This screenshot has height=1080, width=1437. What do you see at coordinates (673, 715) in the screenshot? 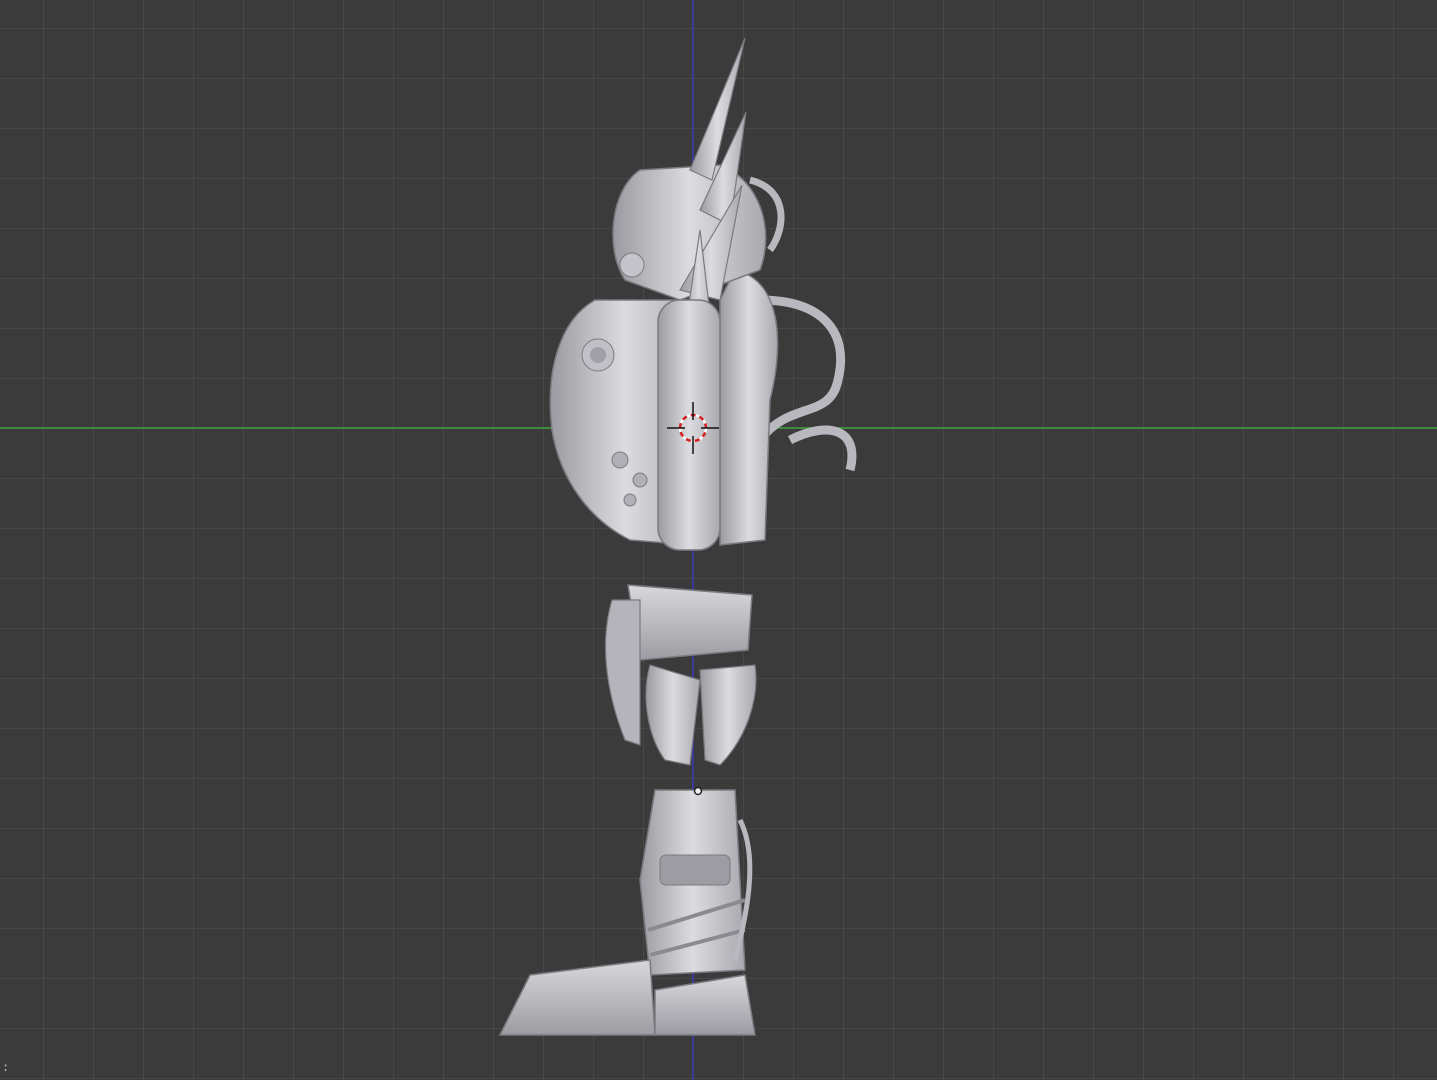
I see `claw-left` at bounding box center [673, 715].